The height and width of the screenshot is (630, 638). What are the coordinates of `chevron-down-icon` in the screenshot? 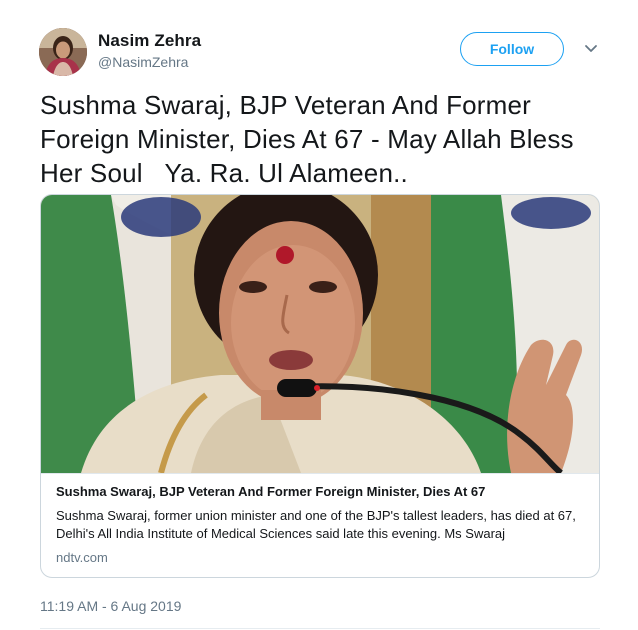 It's located at (591, 49).